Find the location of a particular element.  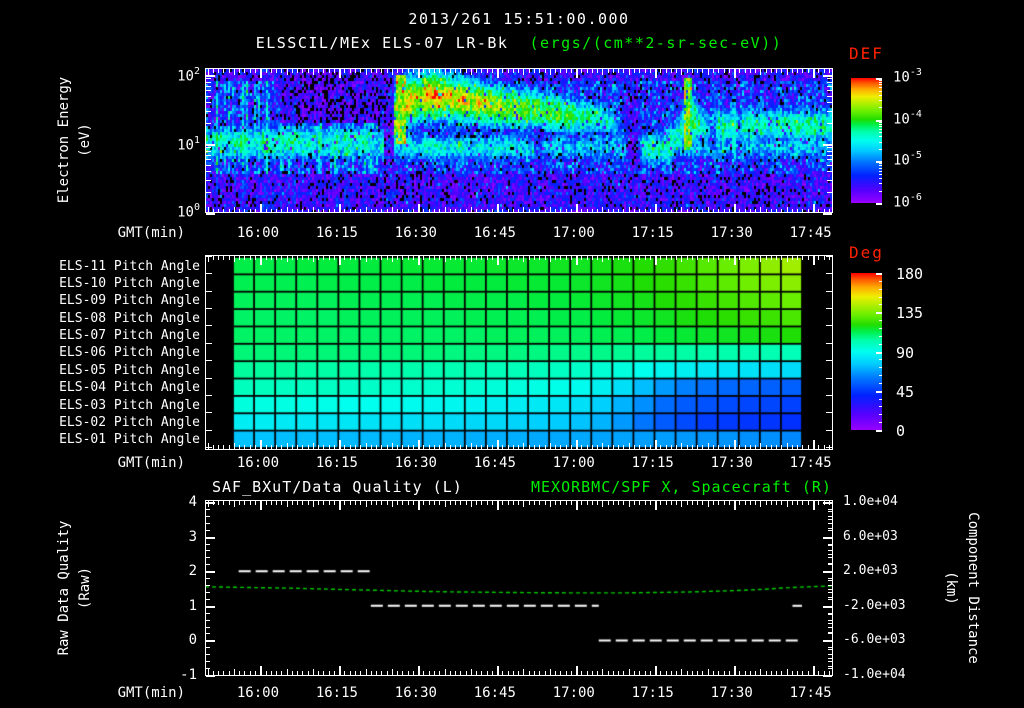

distance-y-tick-label: 6.0e+03 is located at coordinates (870, 536).